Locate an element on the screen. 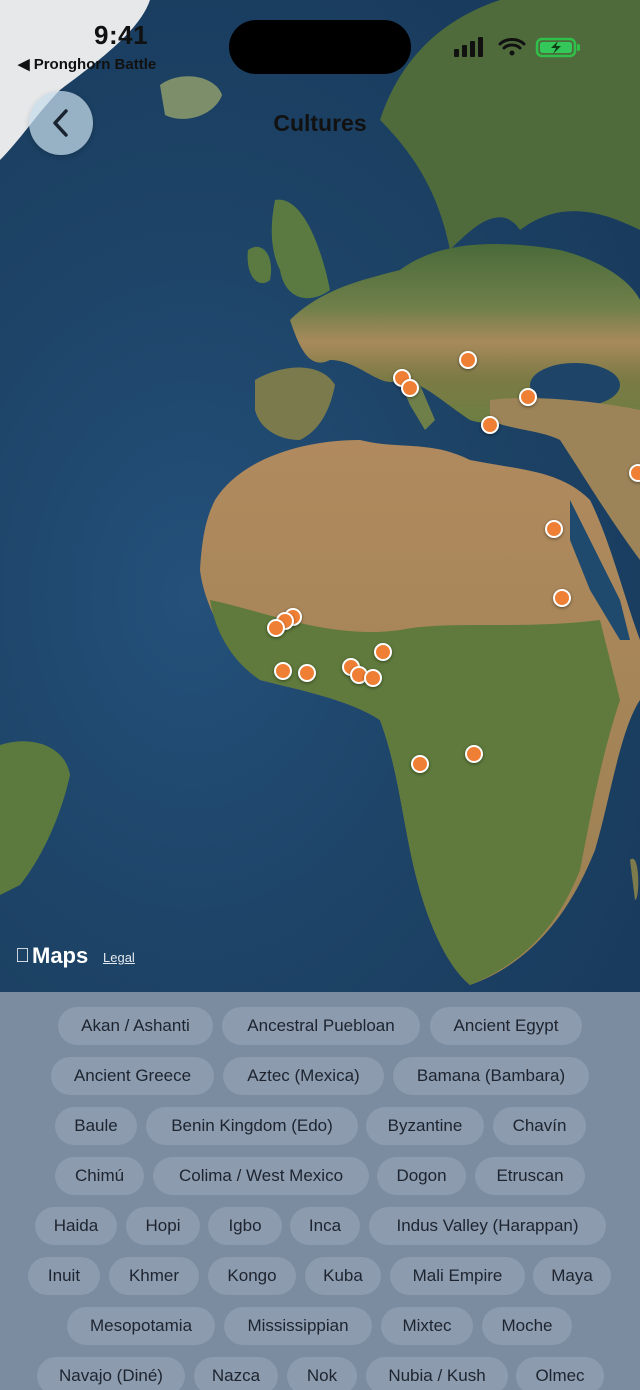 The image size is (640, 1390). culture-chip: Baule is located at coordinates (96, 1126).